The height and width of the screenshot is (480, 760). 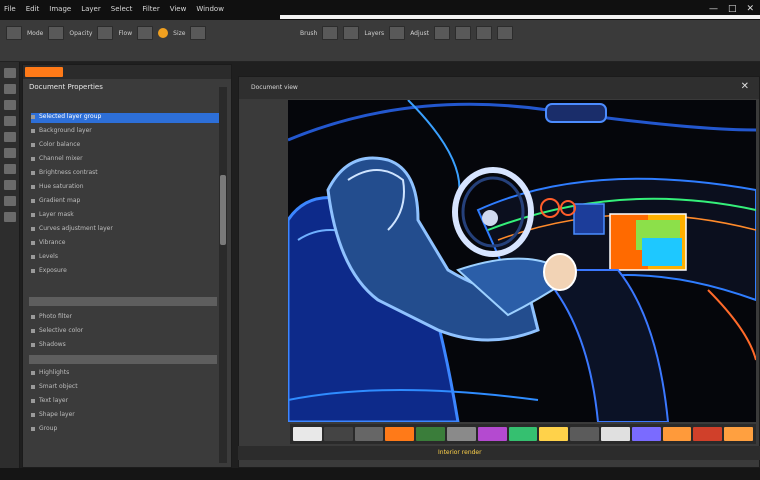 I want to click on list-item: Background layer, so click(x=128, y=132).